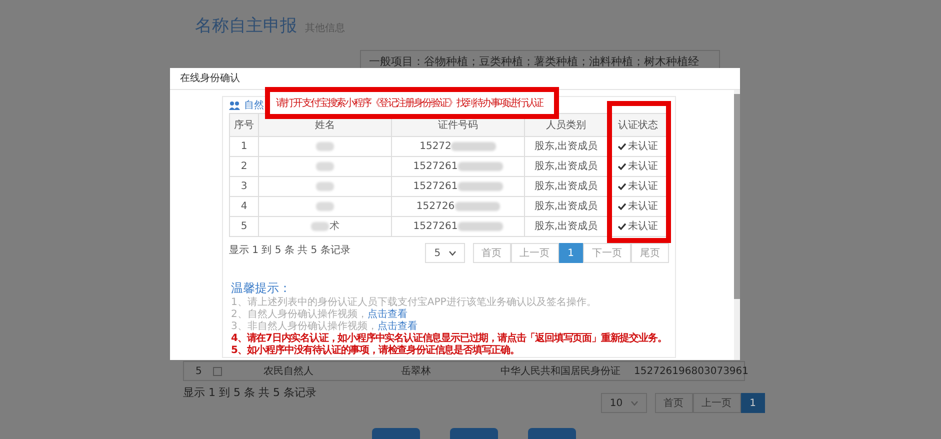 This screenshot has height=439, width=941. What do you see at coordinates (458, 206) in the screenshot?
I see `blurred-id-number: 152726` at bounding box center [458, 206].